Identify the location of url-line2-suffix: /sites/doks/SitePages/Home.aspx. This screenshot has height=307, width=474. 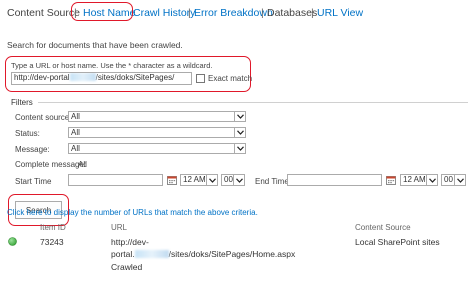
(232, 254).